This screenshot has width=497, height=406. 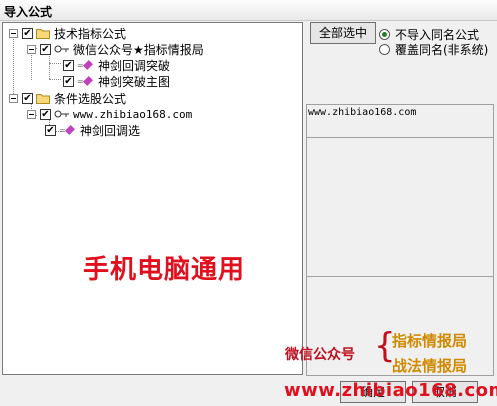 I want to click on option-label: 覆盖同名(非系统), so click(x=442, y=49).